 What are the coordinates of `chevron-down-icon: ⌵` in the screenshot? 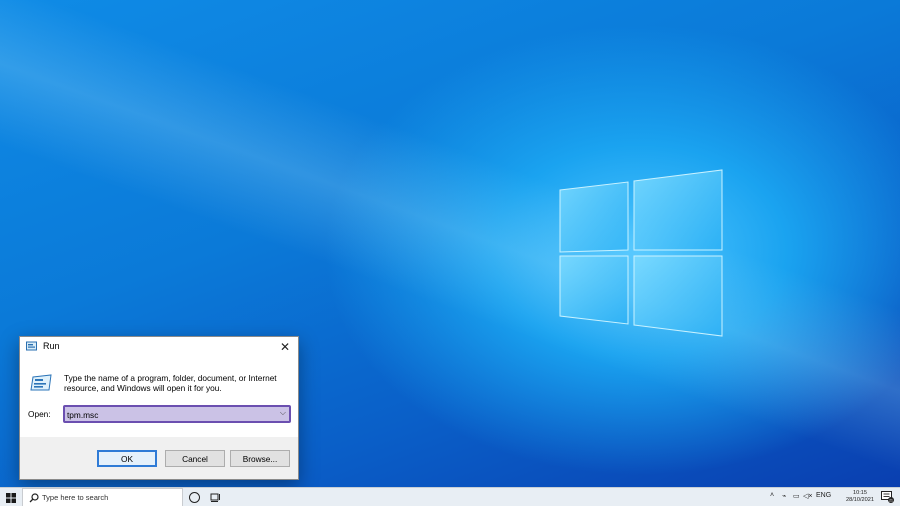 It's located at (283, 413).